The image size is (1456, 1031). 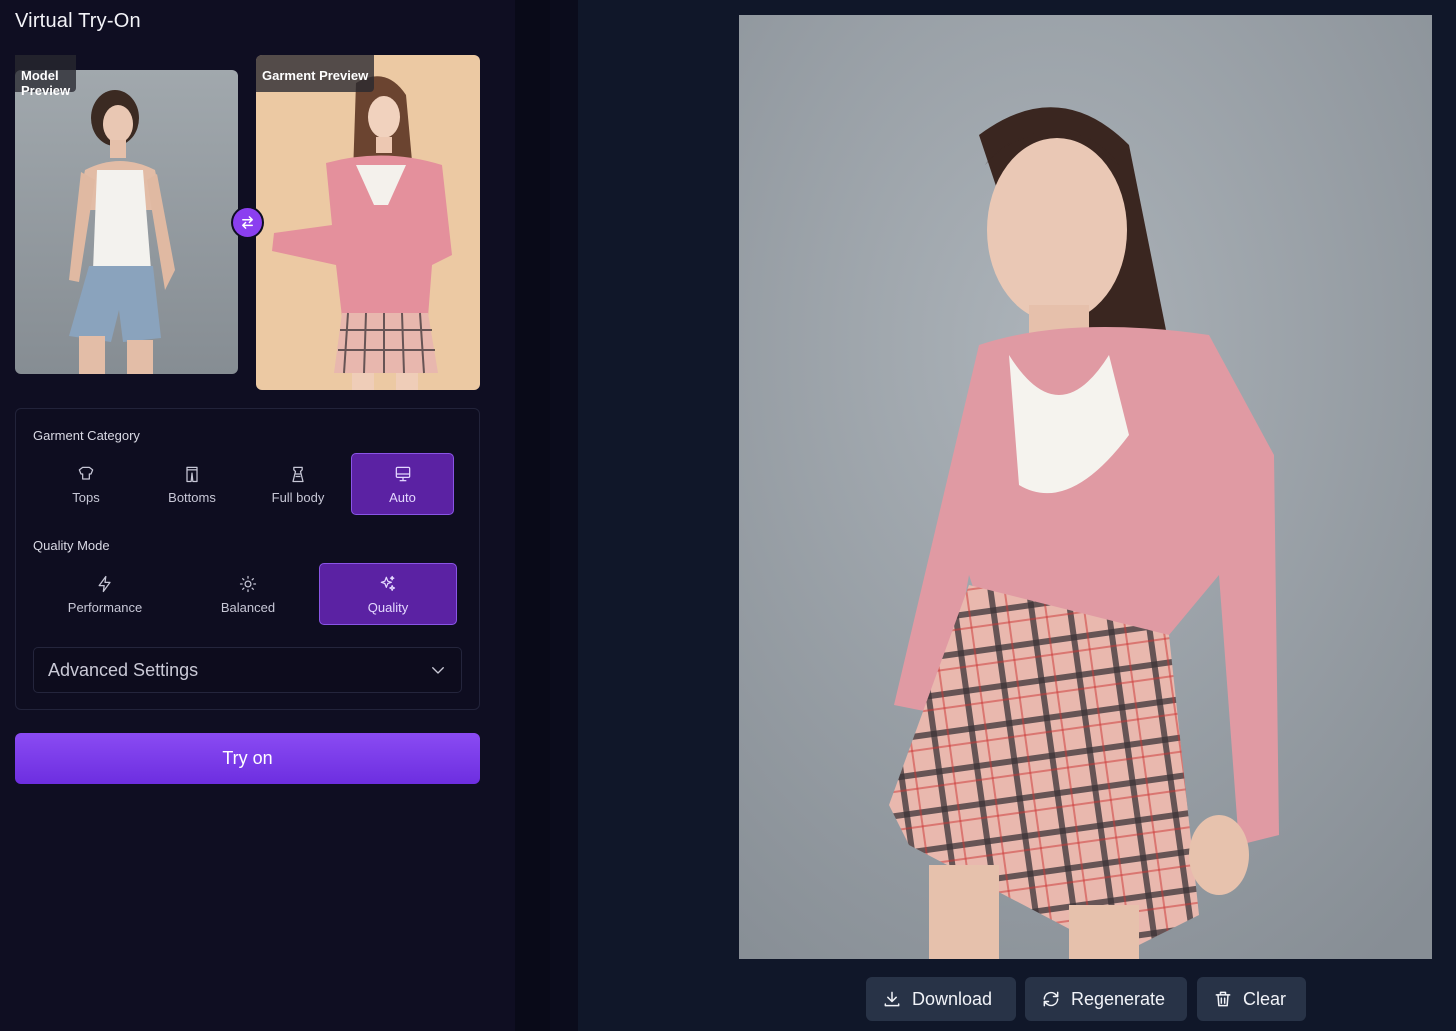 I want to click on quality-performance: Performance, so click(x=105, y=594).